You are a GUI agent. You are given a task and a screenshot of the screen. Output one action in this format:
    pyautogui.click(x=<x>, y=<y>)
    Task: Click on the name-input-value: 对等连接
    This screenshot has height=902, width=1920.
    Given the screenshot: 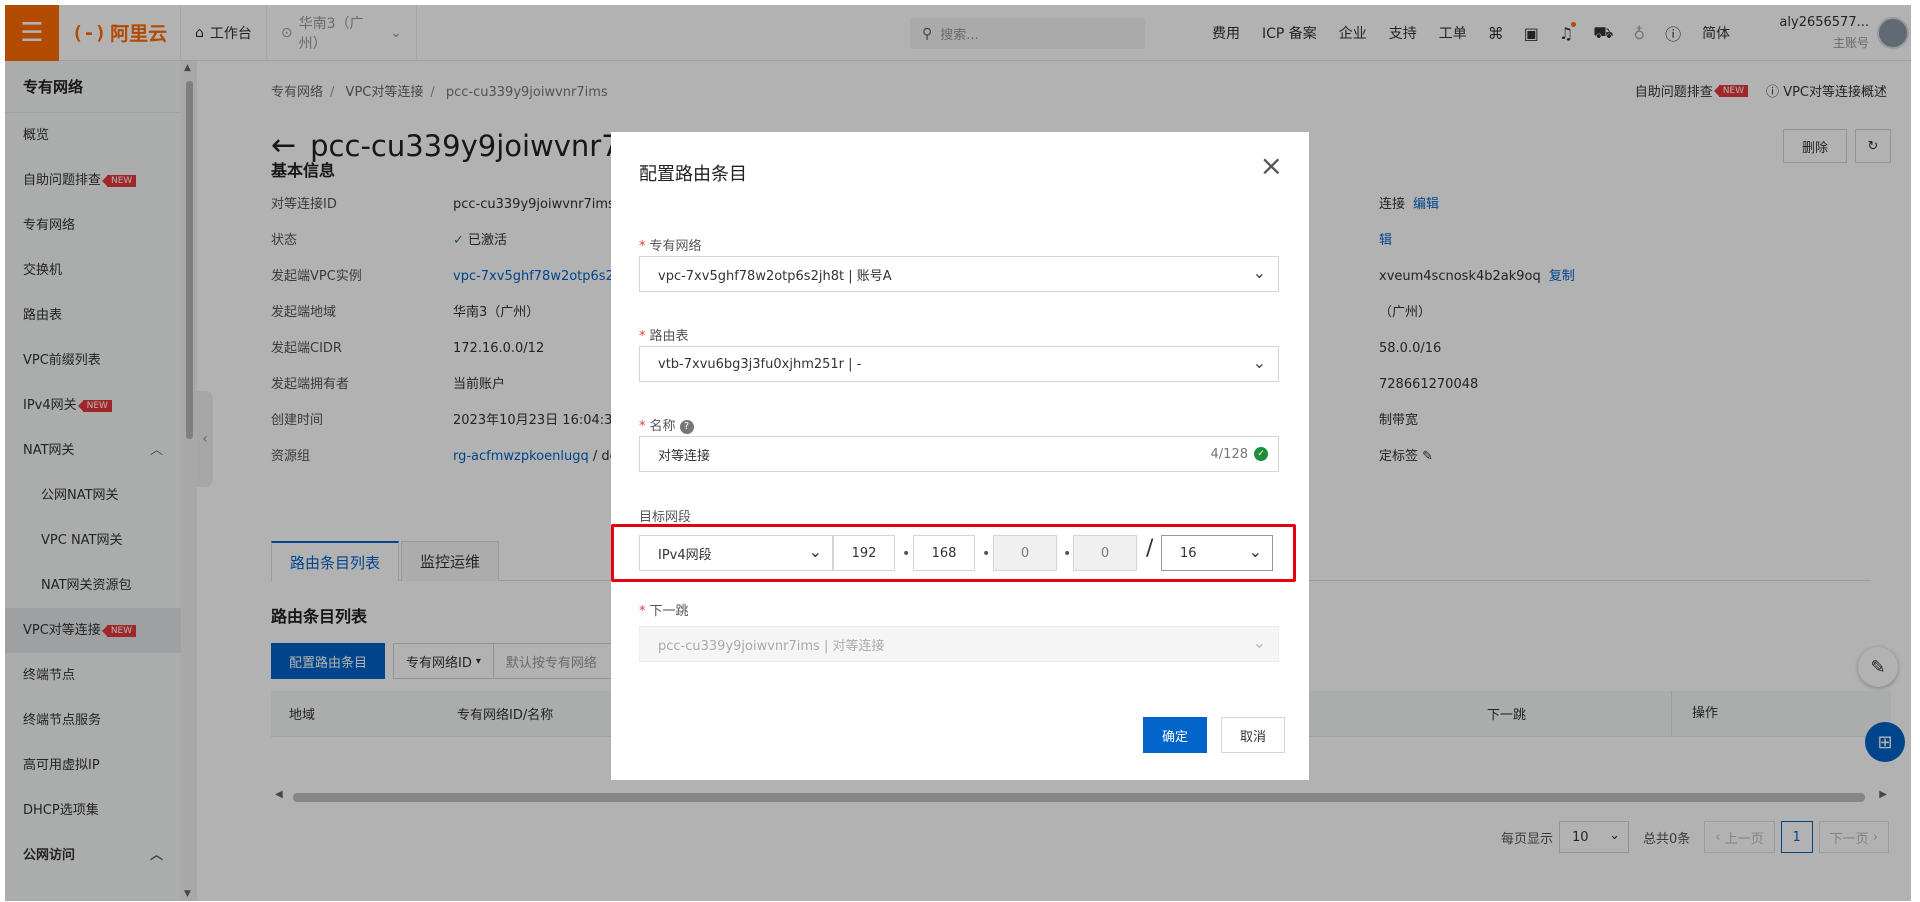 What is the action you would take?
    pyautogui.click(x=684, y=456)
    